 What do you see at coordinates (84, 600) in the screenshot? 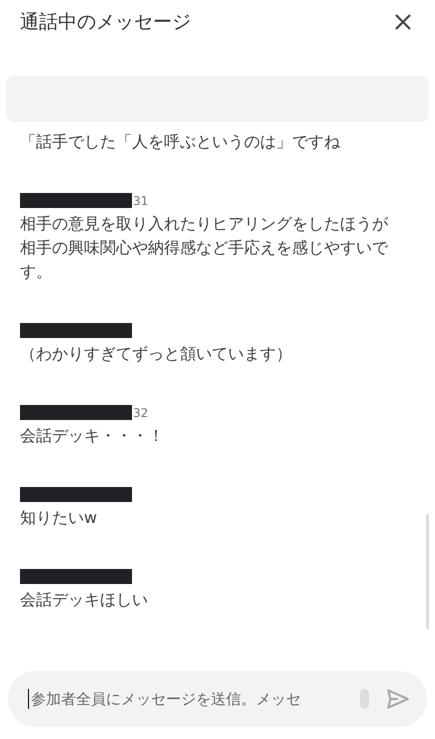
I see `message-text: 会話デッキほしい` at bounding box center [84, 600].